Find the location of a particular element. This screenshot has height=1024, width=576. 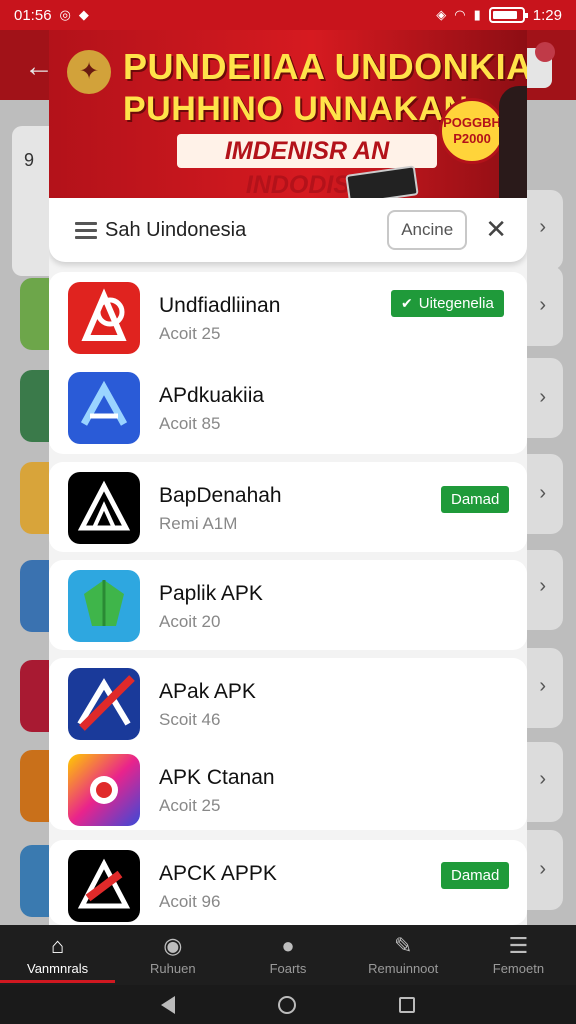

signal-icon: ▮ is located at coordinates (477, 14).